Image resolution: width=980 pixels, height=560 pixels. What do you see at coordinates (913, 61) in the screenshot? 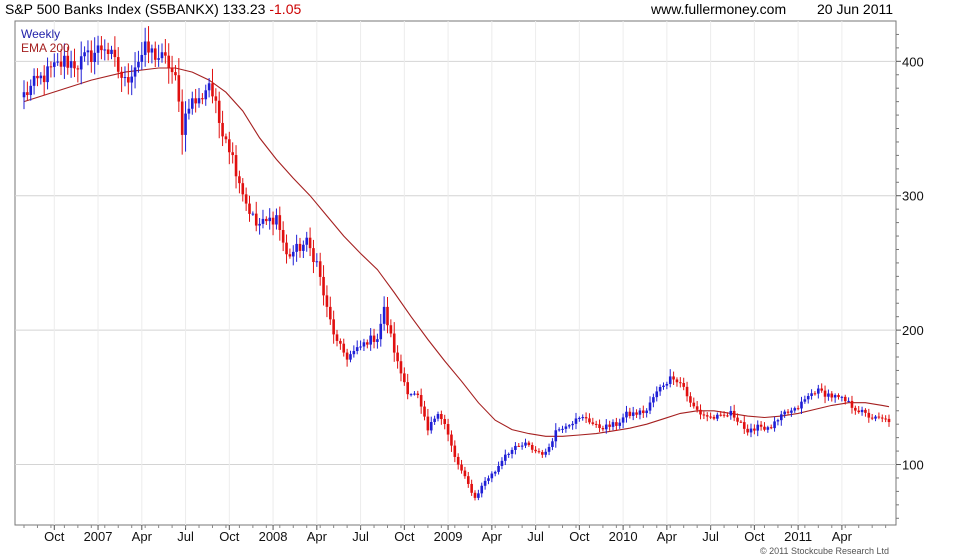
I see `y-tick-label: 400` at bounding box center [913, 61].